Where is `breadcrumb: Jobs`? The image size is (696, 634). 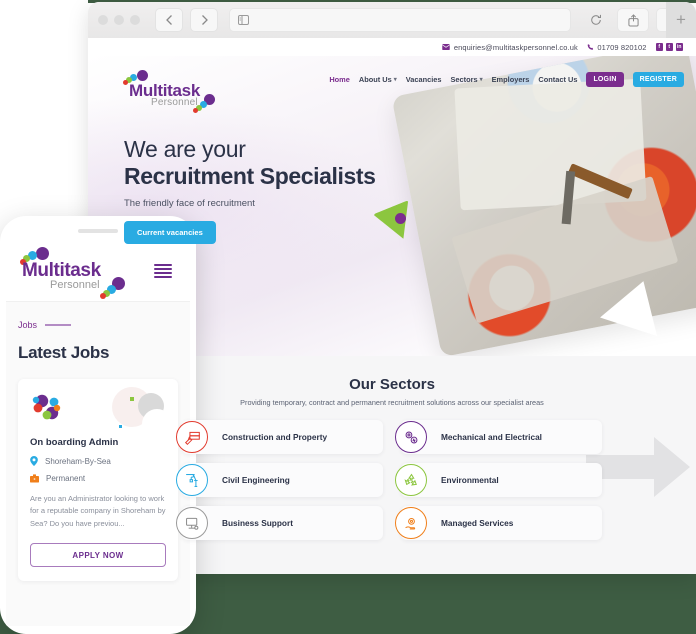
breadcrumb: Jobs is located at coordinates (98, 316).